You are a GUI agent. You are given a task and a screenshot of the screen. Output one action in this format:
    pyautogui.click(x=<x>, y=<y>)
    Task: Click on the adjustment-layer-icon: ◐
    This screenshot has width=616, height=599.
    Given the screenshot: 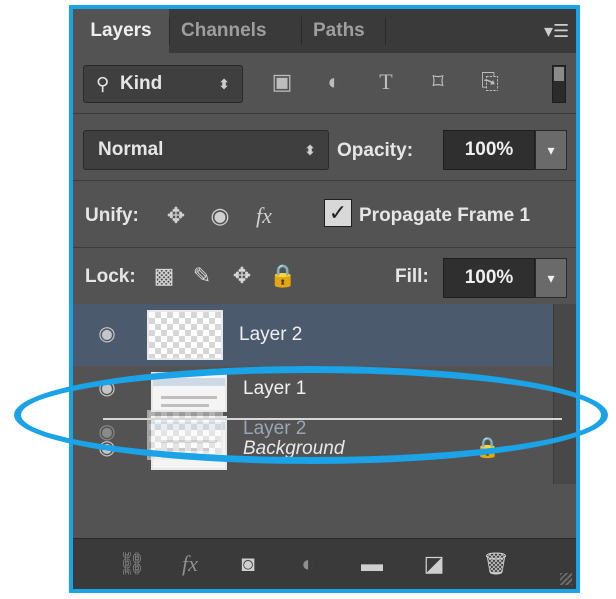 What is the action you would take?
    pyautogui.click(x=308, y=564)
    